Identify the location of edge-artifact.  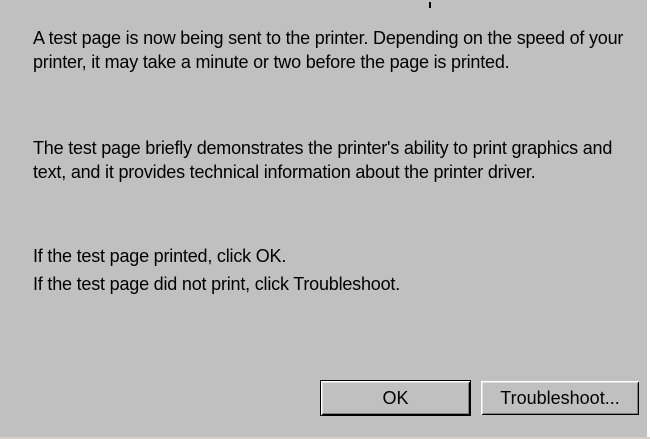
(430, 5).